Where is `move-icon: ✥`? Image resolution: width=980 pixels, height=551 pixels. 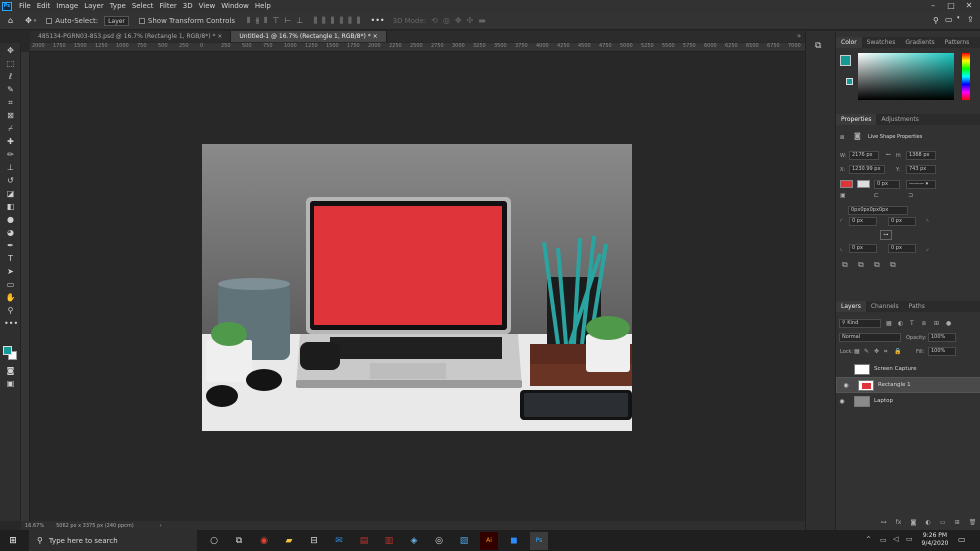 move-icon: ✥ is located at coordinates (10, 50).